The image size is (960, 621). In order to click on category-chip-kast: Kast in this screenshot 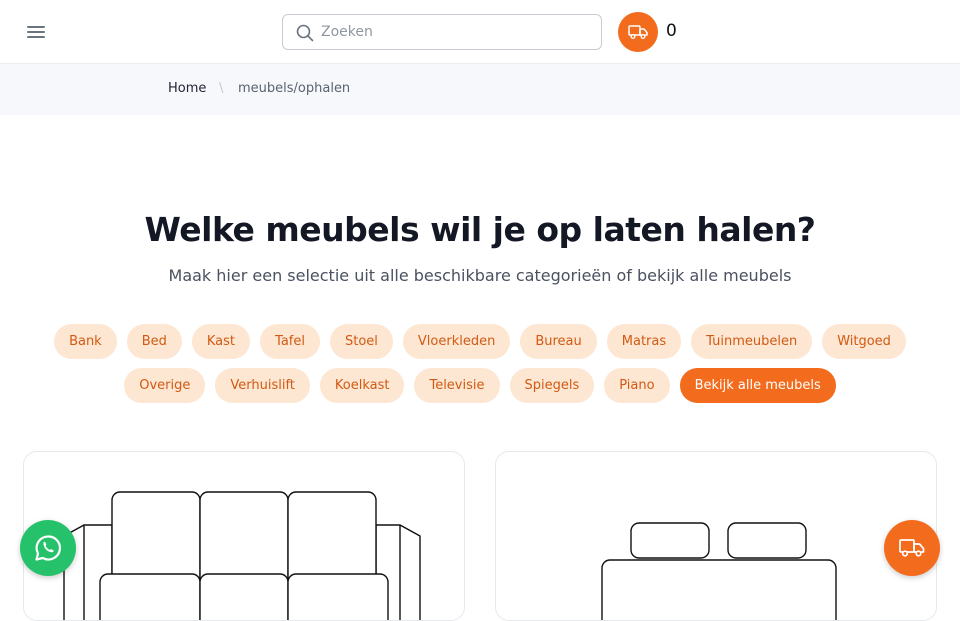, I will do `click(221, 341)`.